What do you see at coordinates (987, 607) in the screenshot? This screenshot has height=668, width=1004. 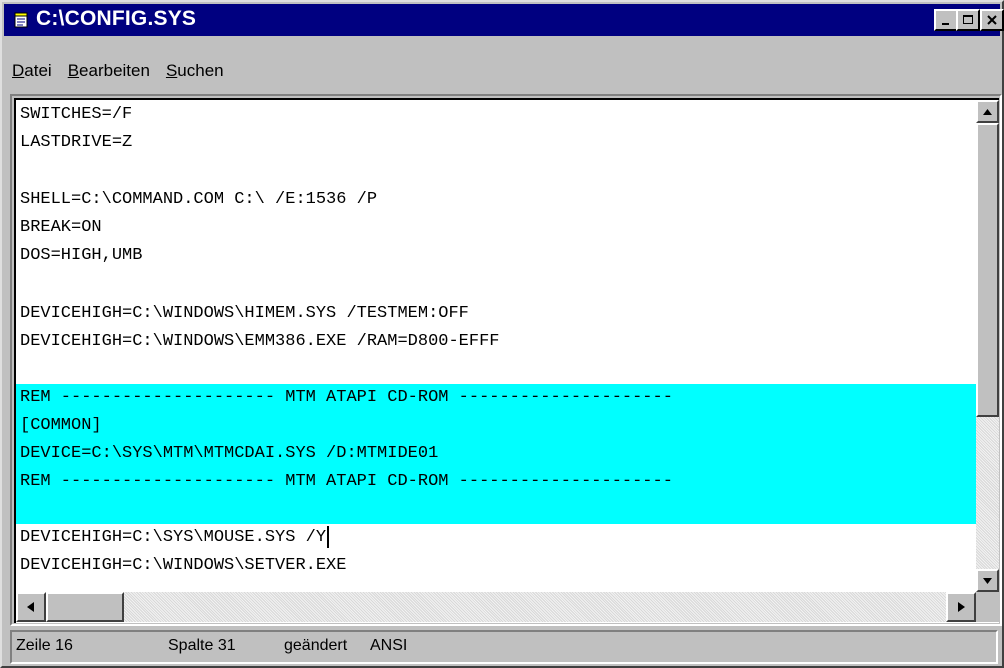 I see `scrollbar-corner` at bounding box center [987, 607].